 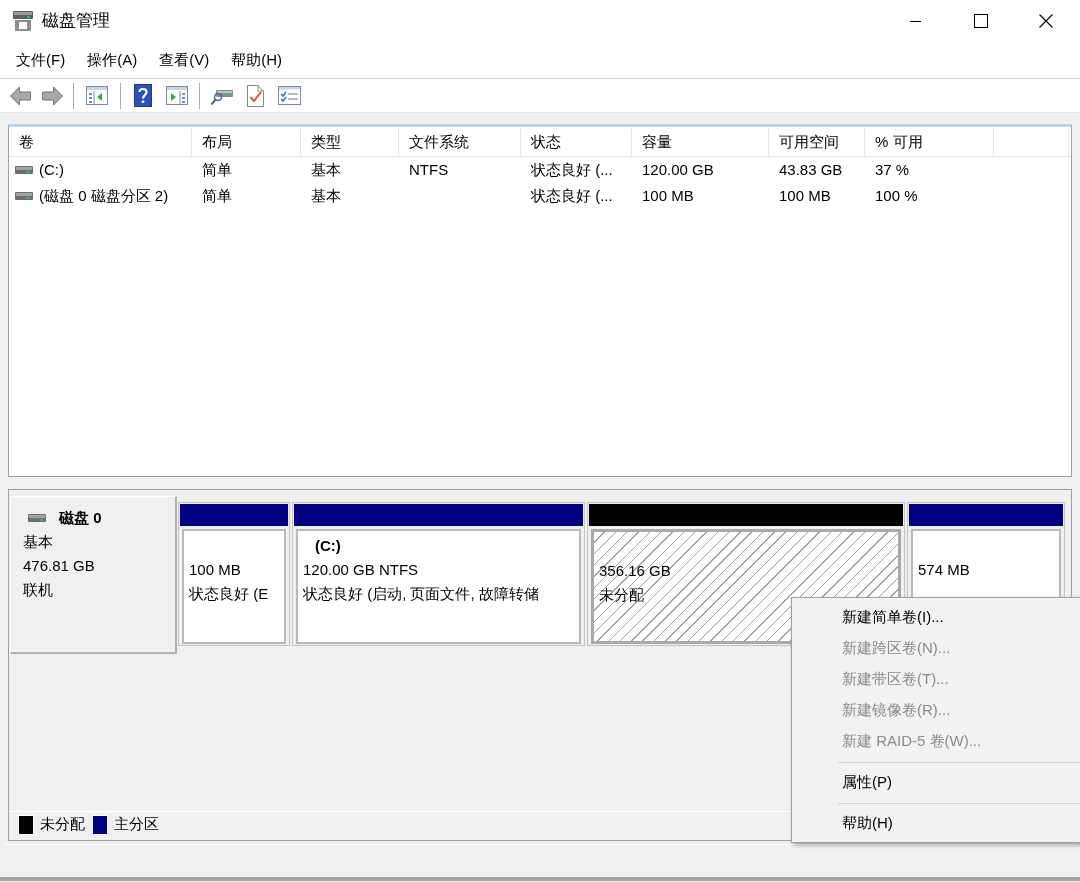 What do you see at coordinates (100, 142) in the screenshot?
I see `column-header: 卷` at bounding box center [100, 142].